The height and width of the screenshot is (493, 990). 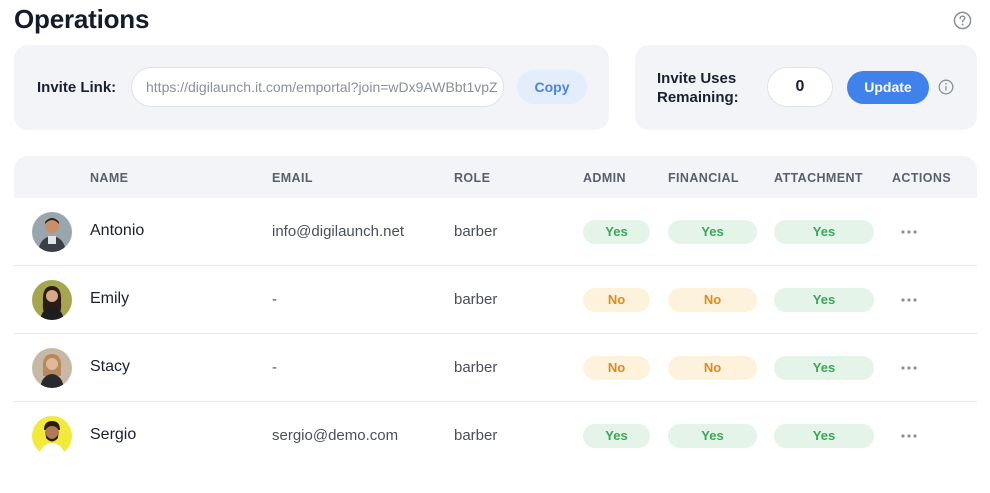 I want to click on invite-uses-input: 0, so click(x=800, y=87).